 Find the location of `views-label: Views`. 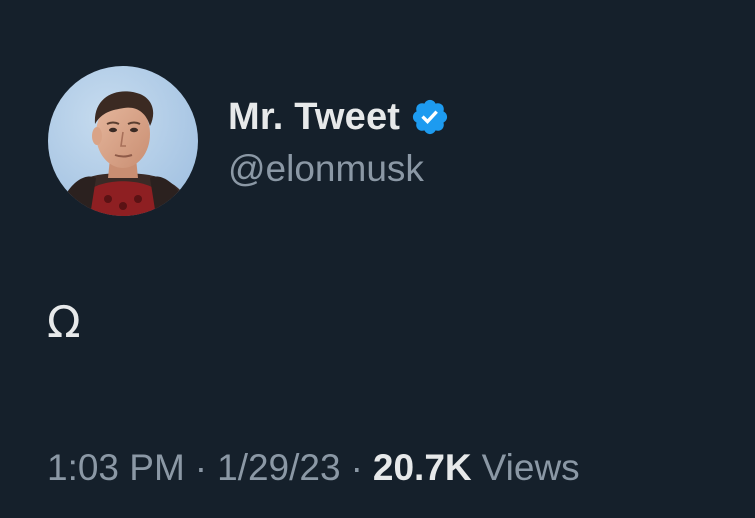

views-label: Views is located at coordinates (530, 467).